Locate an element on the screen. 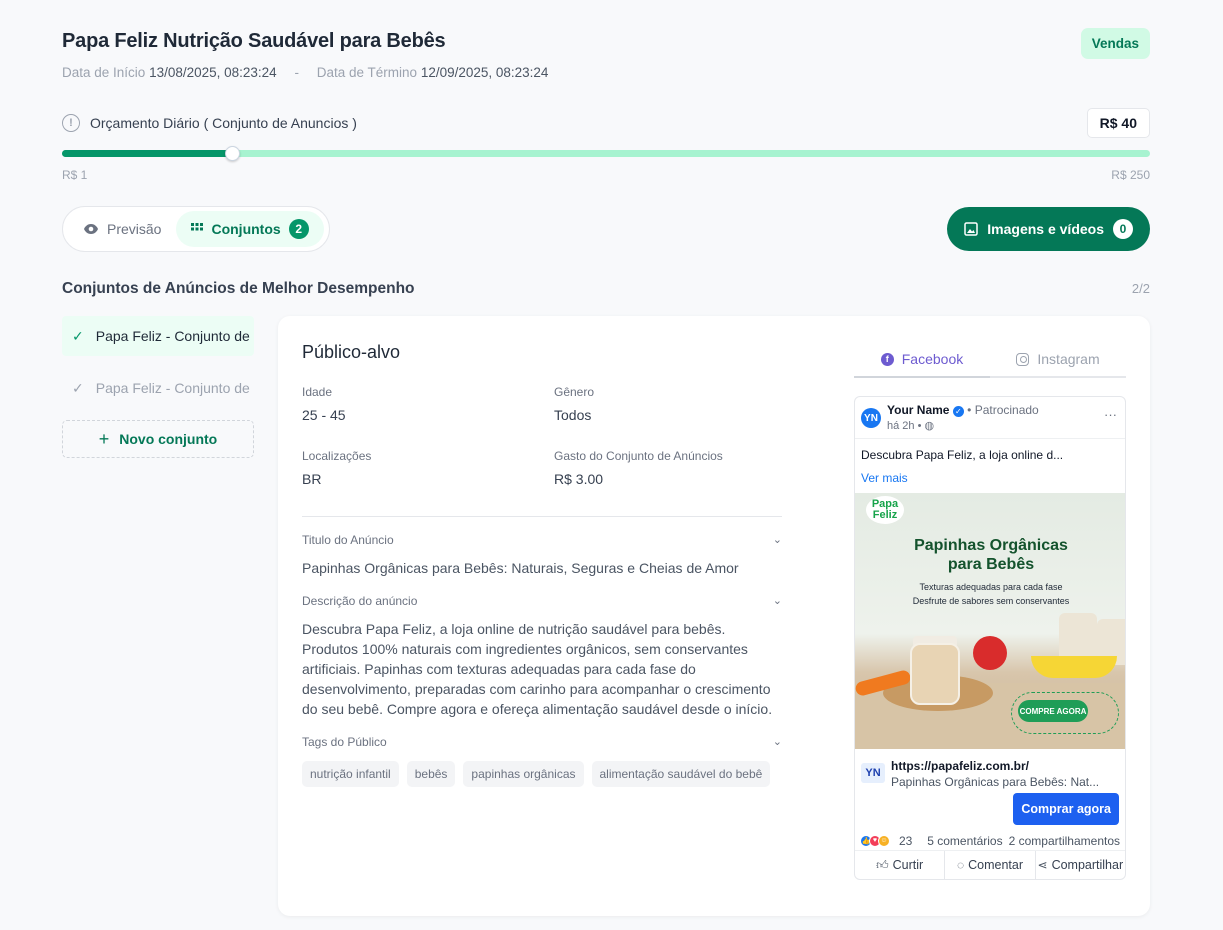 This screenshot has width=1223, height=930. daily-budget-value: R$ 40 is located at coordinates (1118, 123).